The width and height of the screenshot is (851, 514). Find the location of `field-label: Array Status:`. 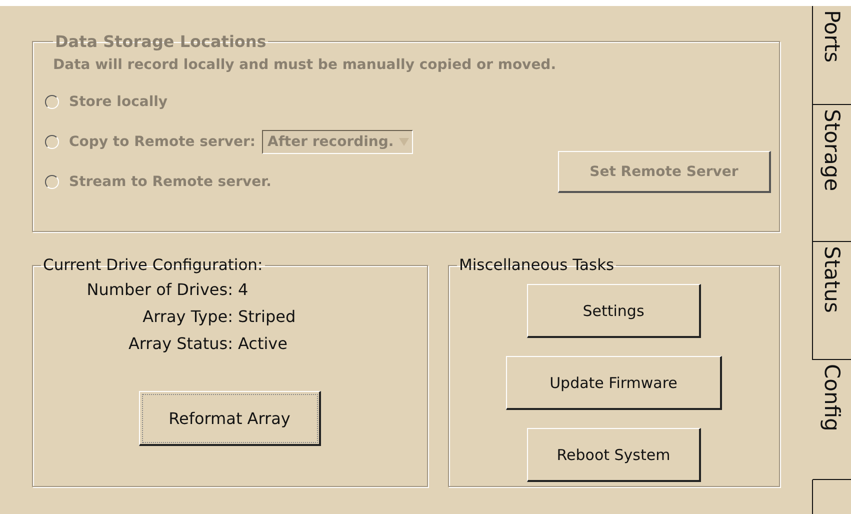

field-label: Array Status: is located at coordinates (180, 343).